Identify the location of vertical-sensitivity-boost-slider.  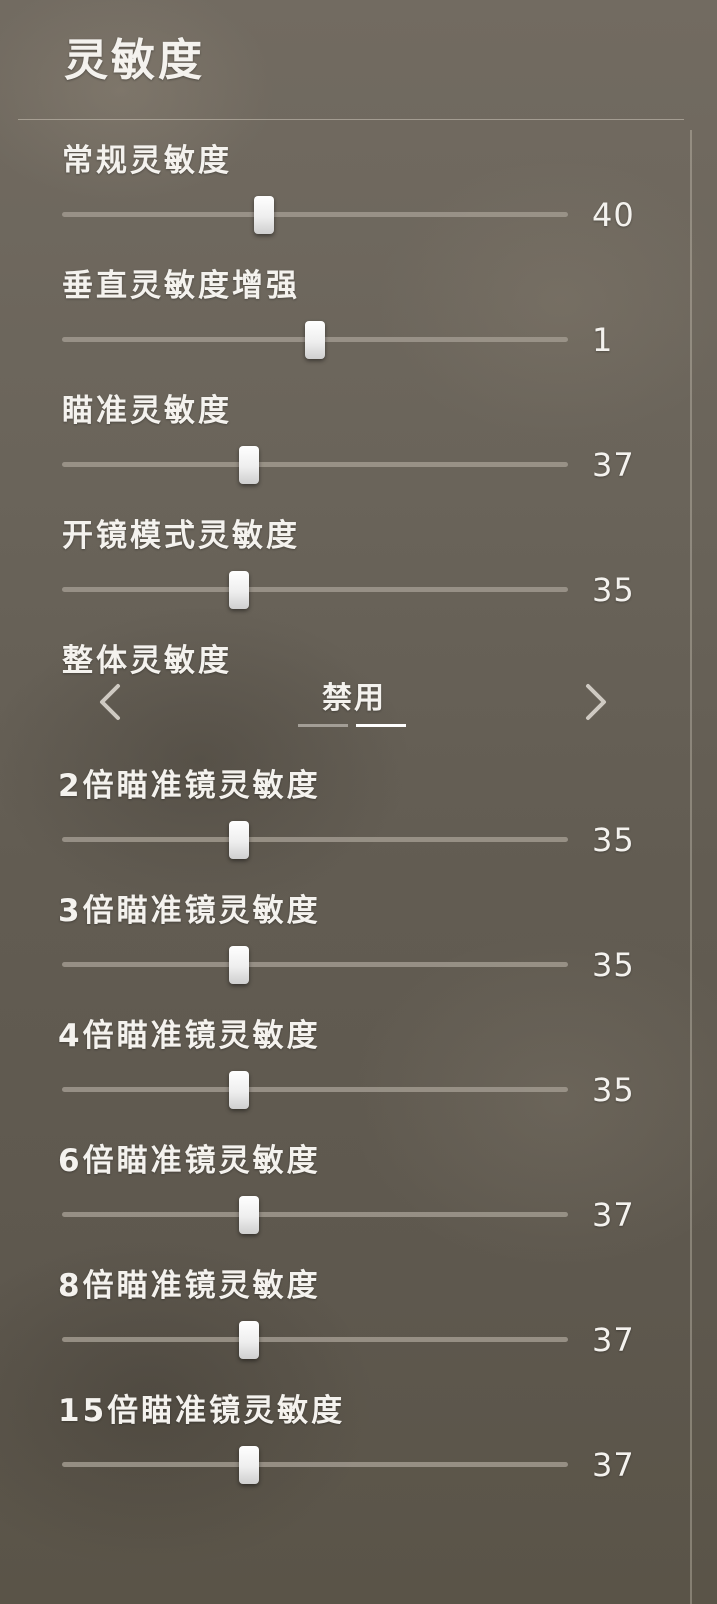
(315, 340).